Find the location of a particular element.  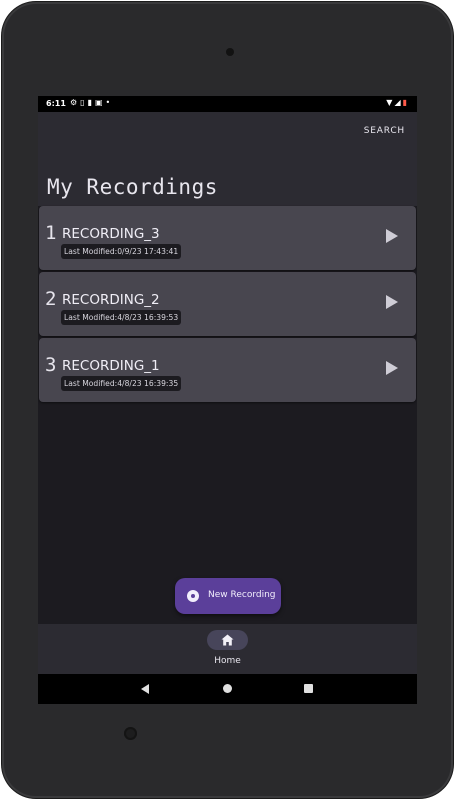

page-title: My Recordings is located at coordinates (132, 187).